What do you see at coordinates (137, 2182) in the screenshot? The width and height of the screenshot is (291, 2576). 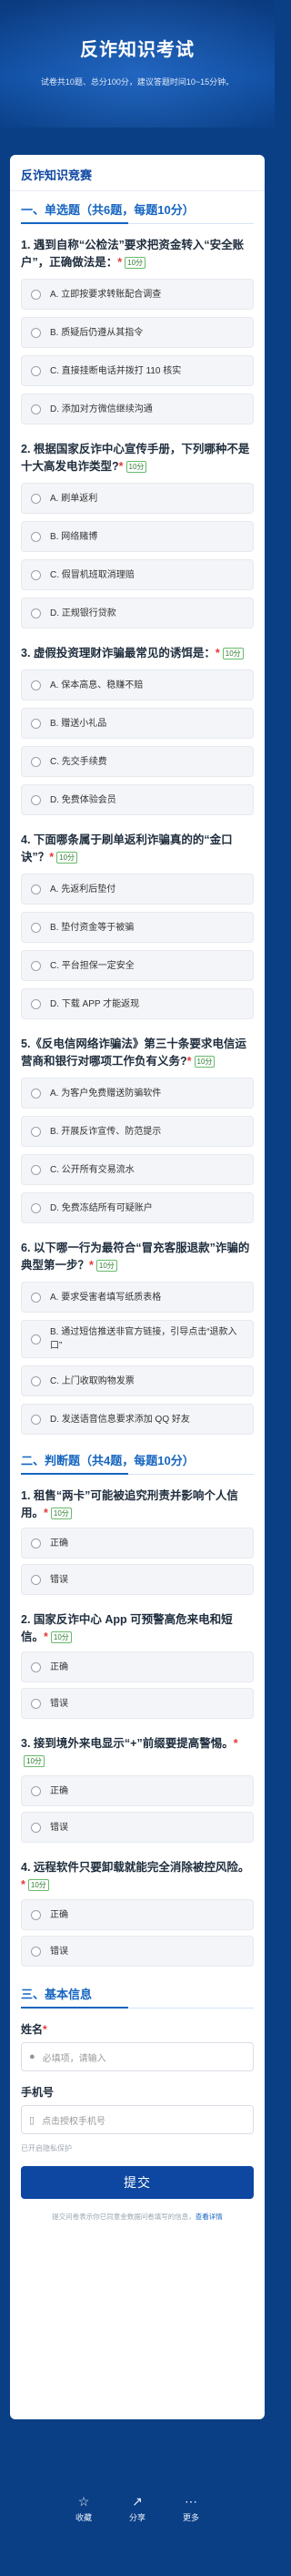 I see `submit-button: 提交` at bounding box center [137, 2182].